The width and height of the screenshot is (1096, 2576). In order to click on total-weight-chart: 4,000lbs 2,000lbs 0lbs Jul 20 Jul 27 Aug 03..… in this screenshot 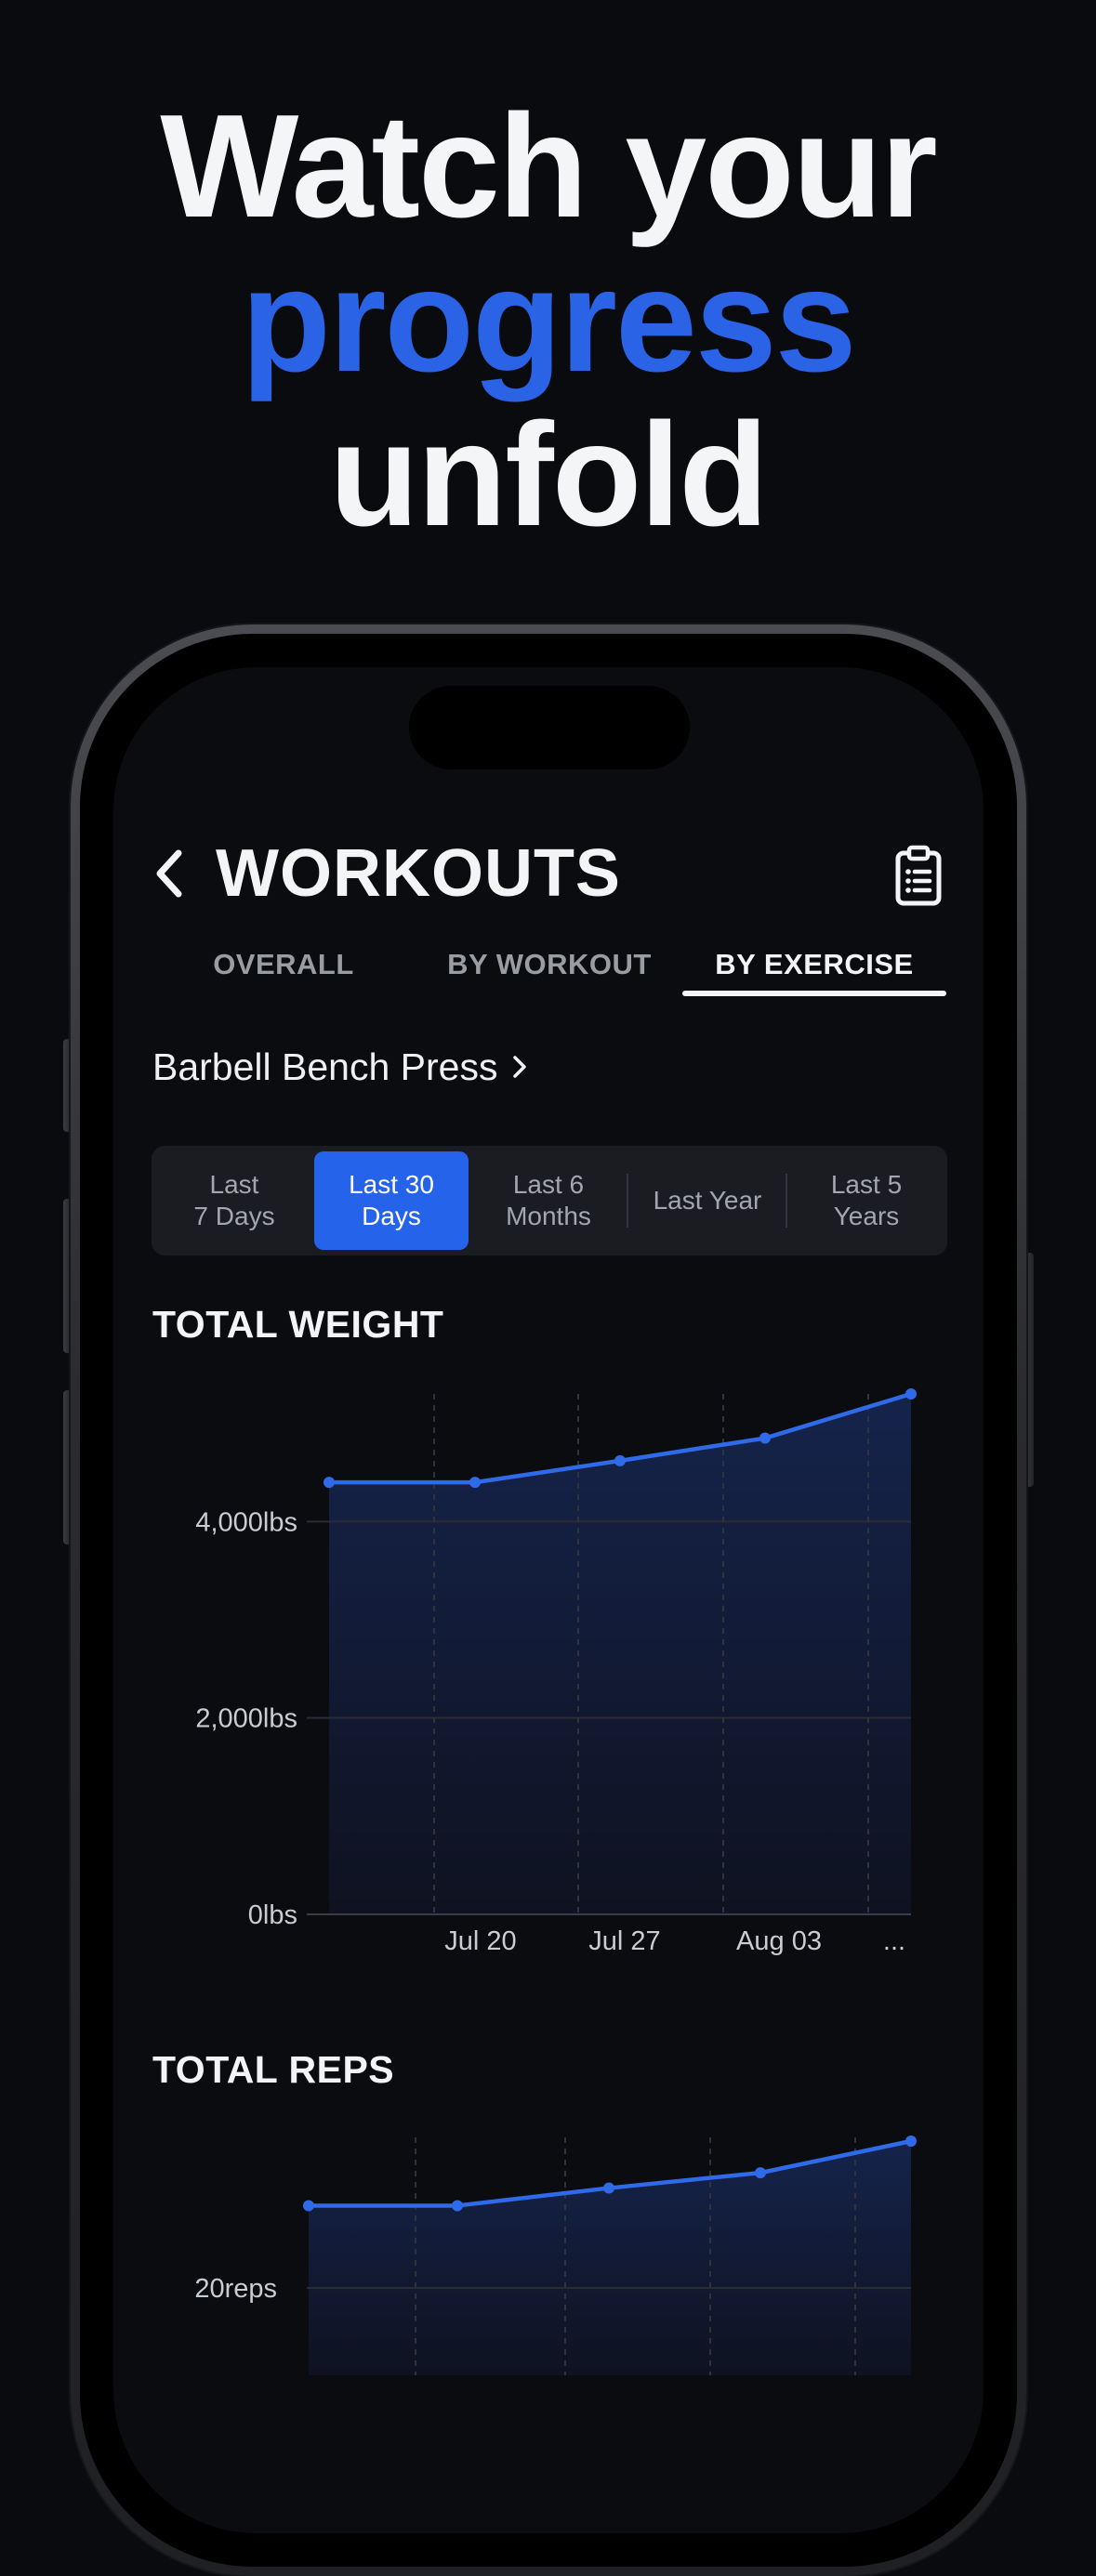, I will do `click(556, 1672)`.